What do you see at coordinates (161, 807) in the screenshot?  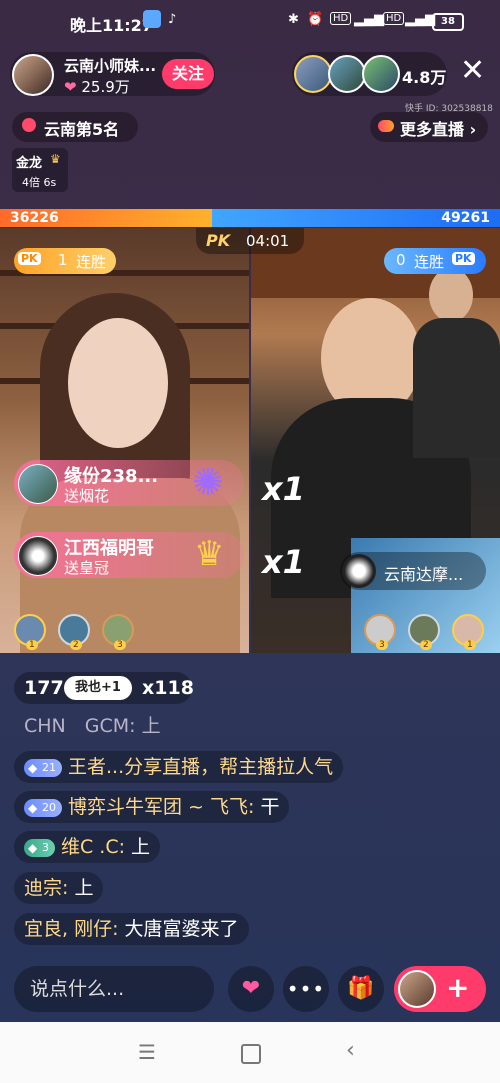 I see `chat-user: 博弈斗牛军团 ~ 飞飞:` at bounding box center [161, 807].